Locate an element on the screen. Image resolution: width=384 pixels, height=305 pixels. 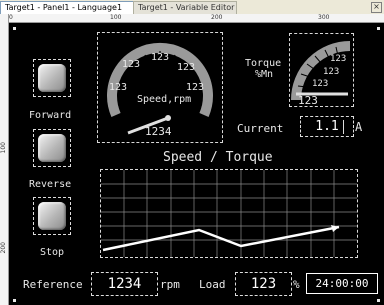
current-divider is located at coordinates (343, 127).